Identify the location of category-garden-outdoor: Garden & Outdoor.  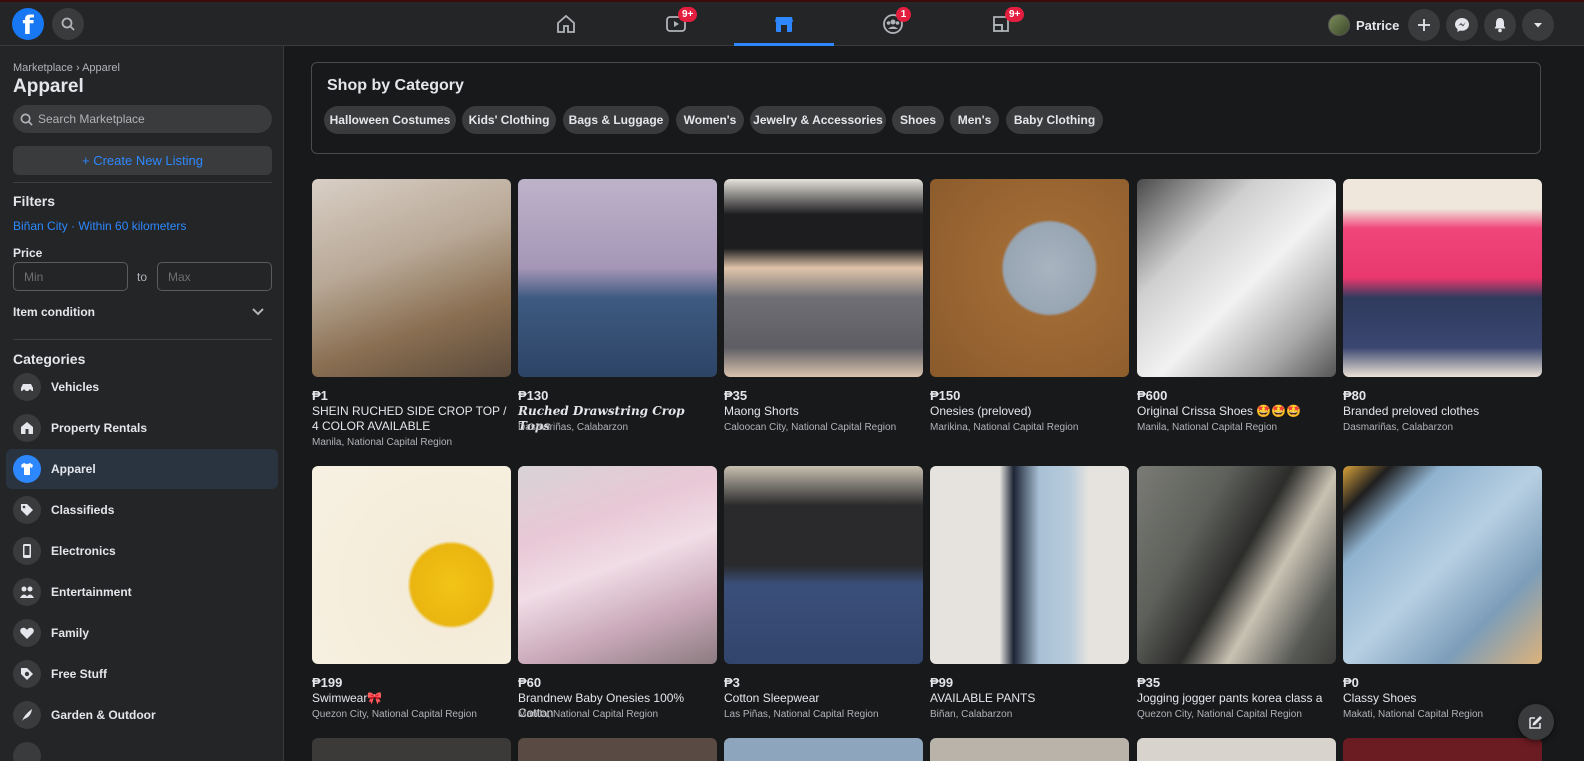
(142, 715).